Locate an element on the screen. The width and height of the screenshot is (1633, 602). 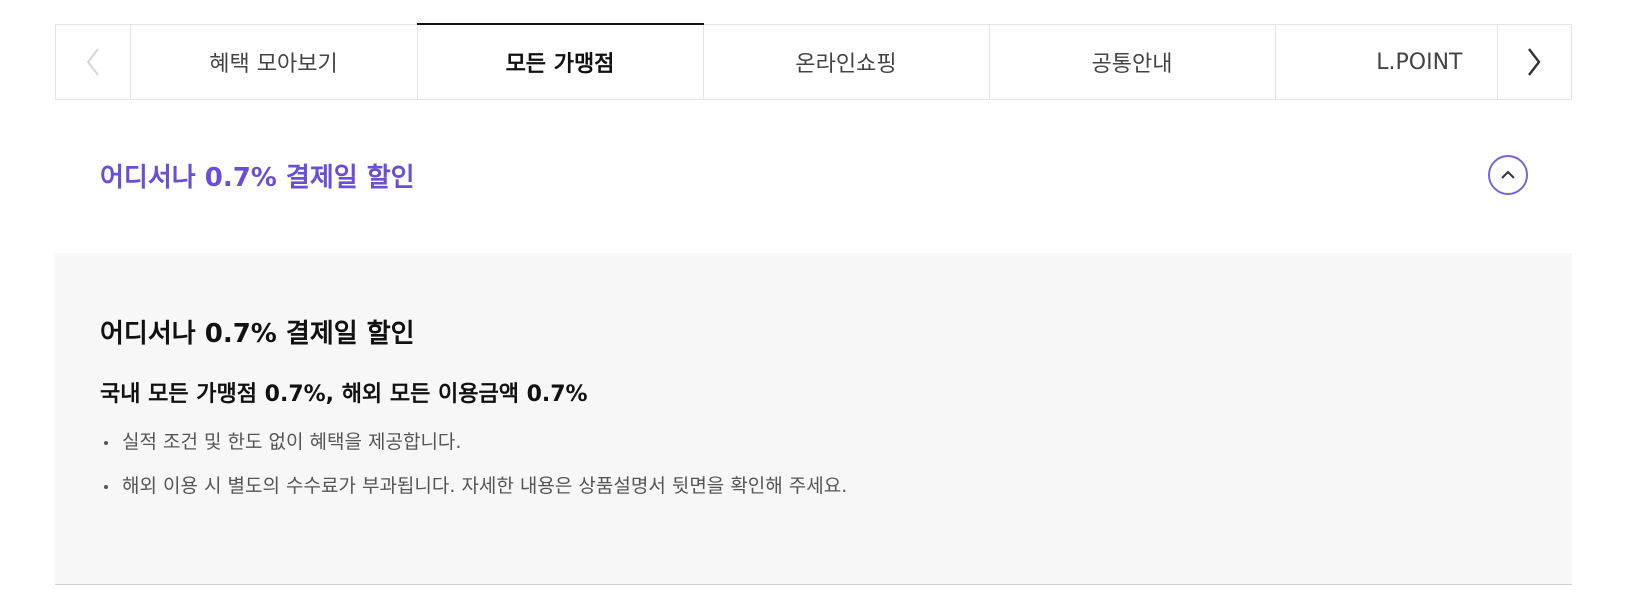
tab-label: 모든 가맹점 is located at coordinates (560, 64).